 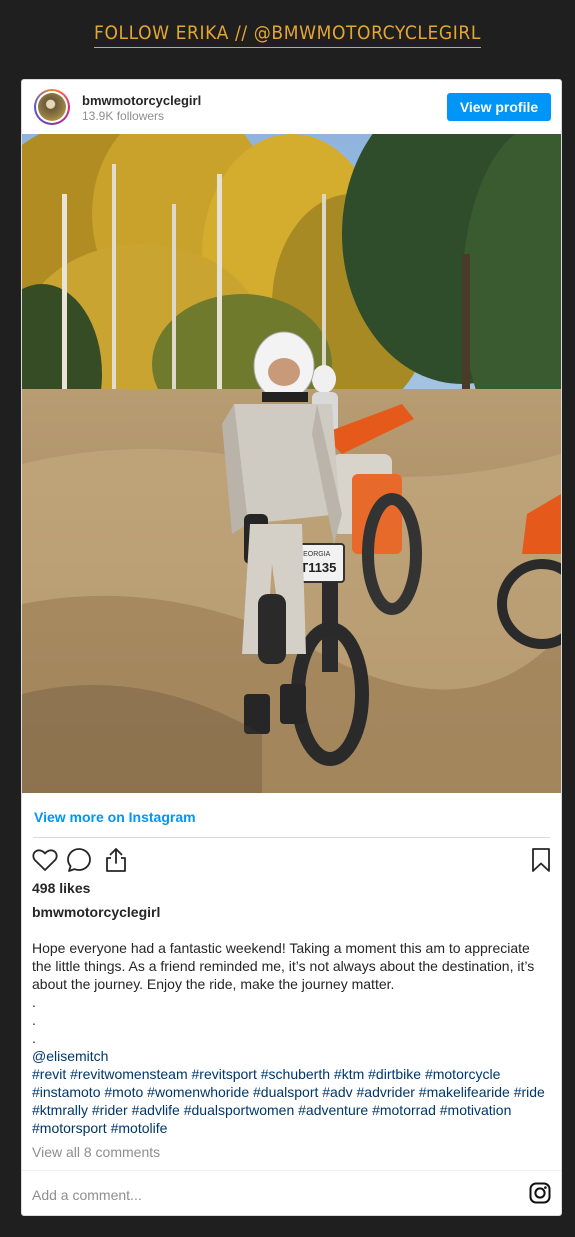 What do you see at coordinates (287, 35) in the screenshot?
I see `follow-link: FOLLOW ERIKA // @BMWMOTORCYCLEGIRL` at bounding box center [287, 35].